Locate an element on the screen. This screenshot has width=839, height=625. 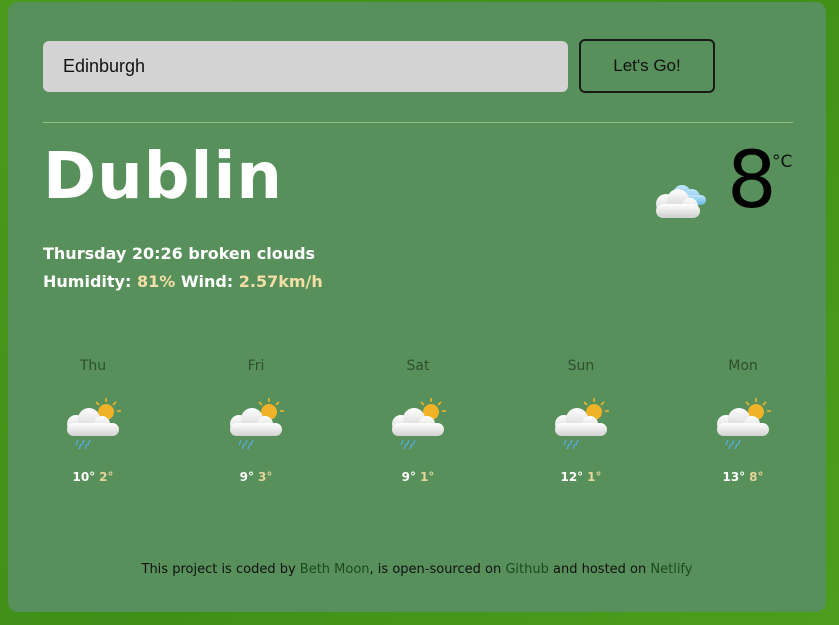
forecast-day: Sun 12° 1° is located at coordinates (581, 421).